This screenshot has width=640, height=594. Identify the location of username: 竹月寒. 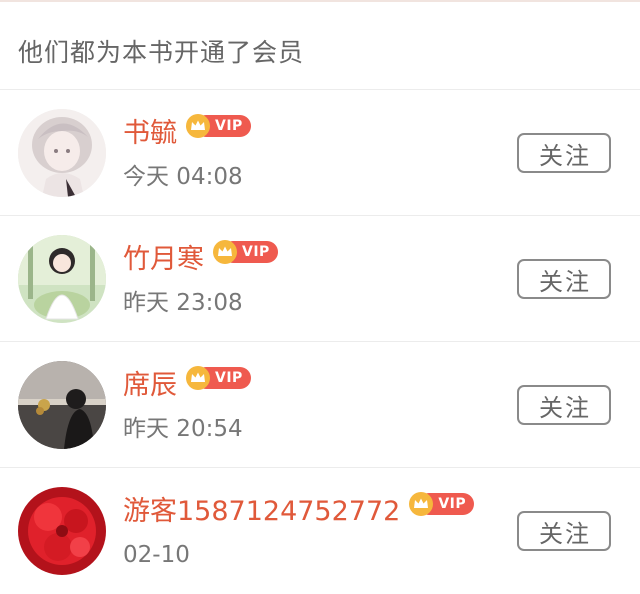
(163, 260).